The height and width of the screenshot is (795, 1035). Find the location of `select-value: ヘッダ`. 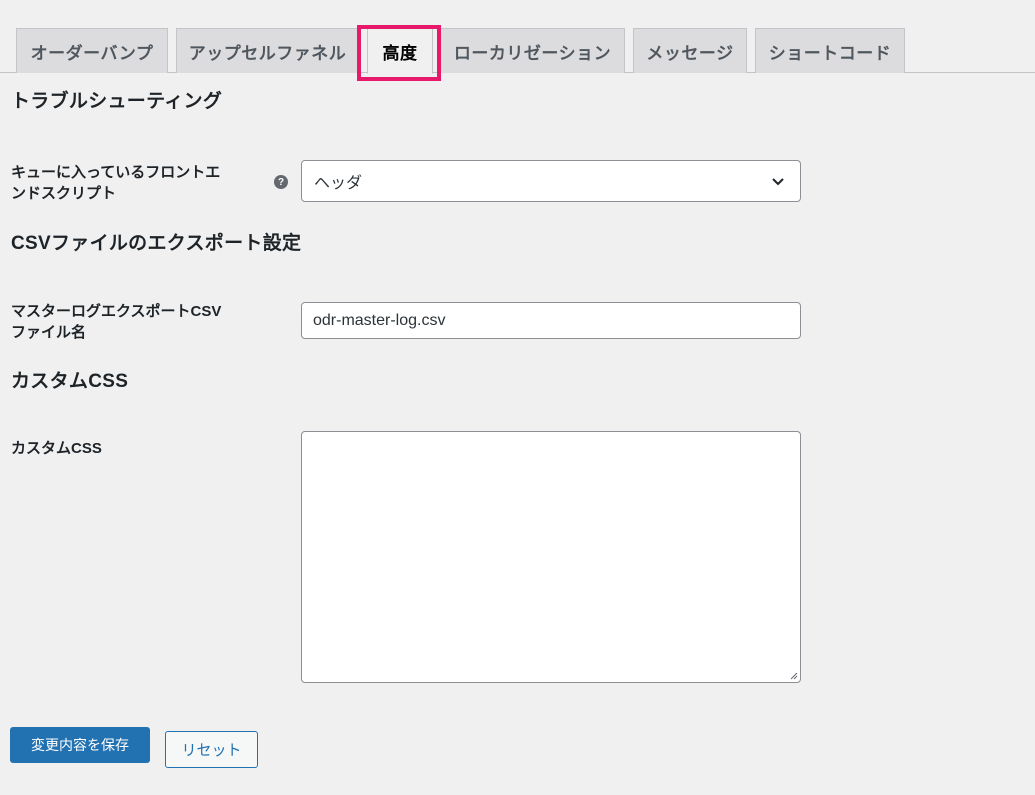

select-value: ヘッダ is located at coordinates (338, 183).